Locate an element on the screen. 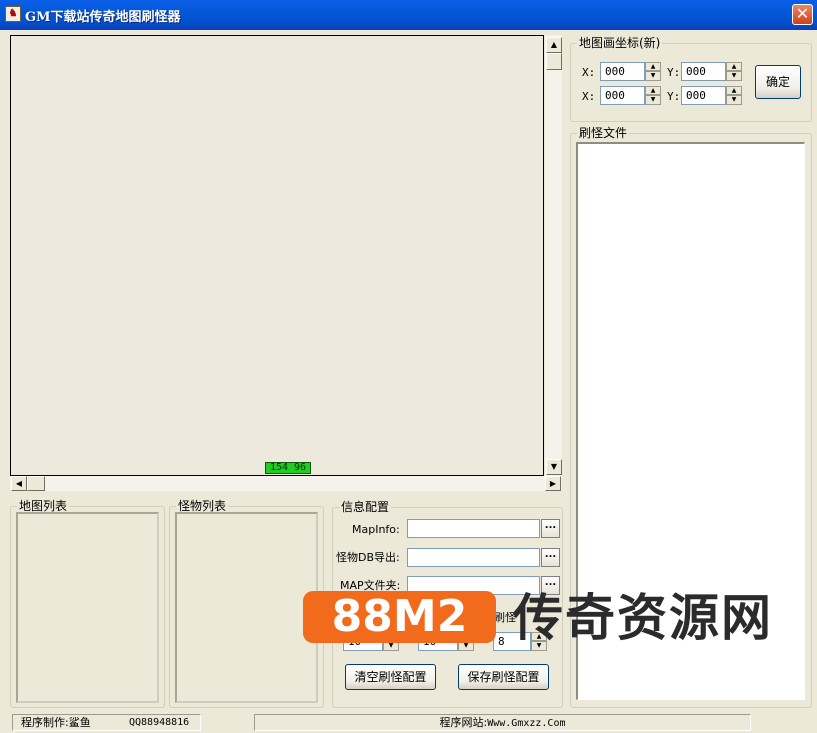 This screenshot has width=817, height=733. coord-readout: 154 96 is located at coordinates (288, 468).